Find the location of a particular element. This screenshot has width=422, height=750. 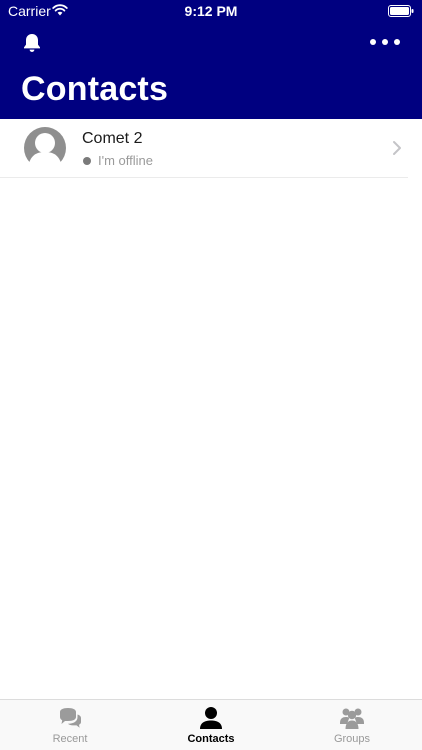

person-icon is located at coordinates (211, 718).